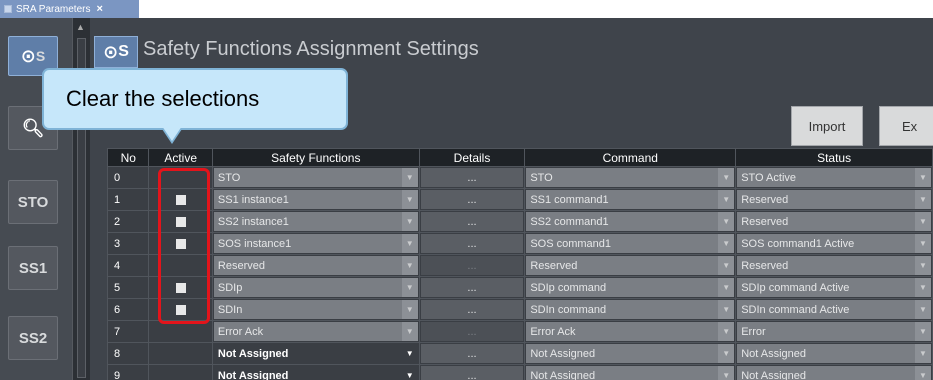 The width and height of the screenshot is (933, 380). What do you see at coordinates (315, 265) in the screenshot?
I see `safety-function-select: Reserved ▼` at bounding box center [315, 265].